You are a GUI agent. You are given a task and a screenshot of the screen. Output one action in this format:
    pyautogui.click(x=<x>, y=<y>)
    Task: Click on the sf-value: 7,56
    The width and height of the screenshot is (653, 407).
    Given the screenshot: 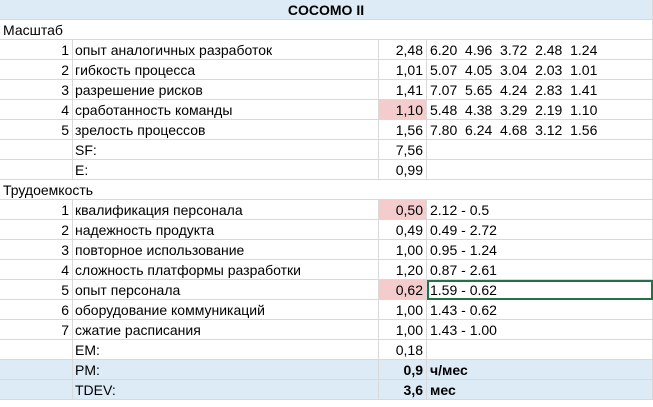 What is the action you would take?
    pyautogui.click(x=403, y=150)
    